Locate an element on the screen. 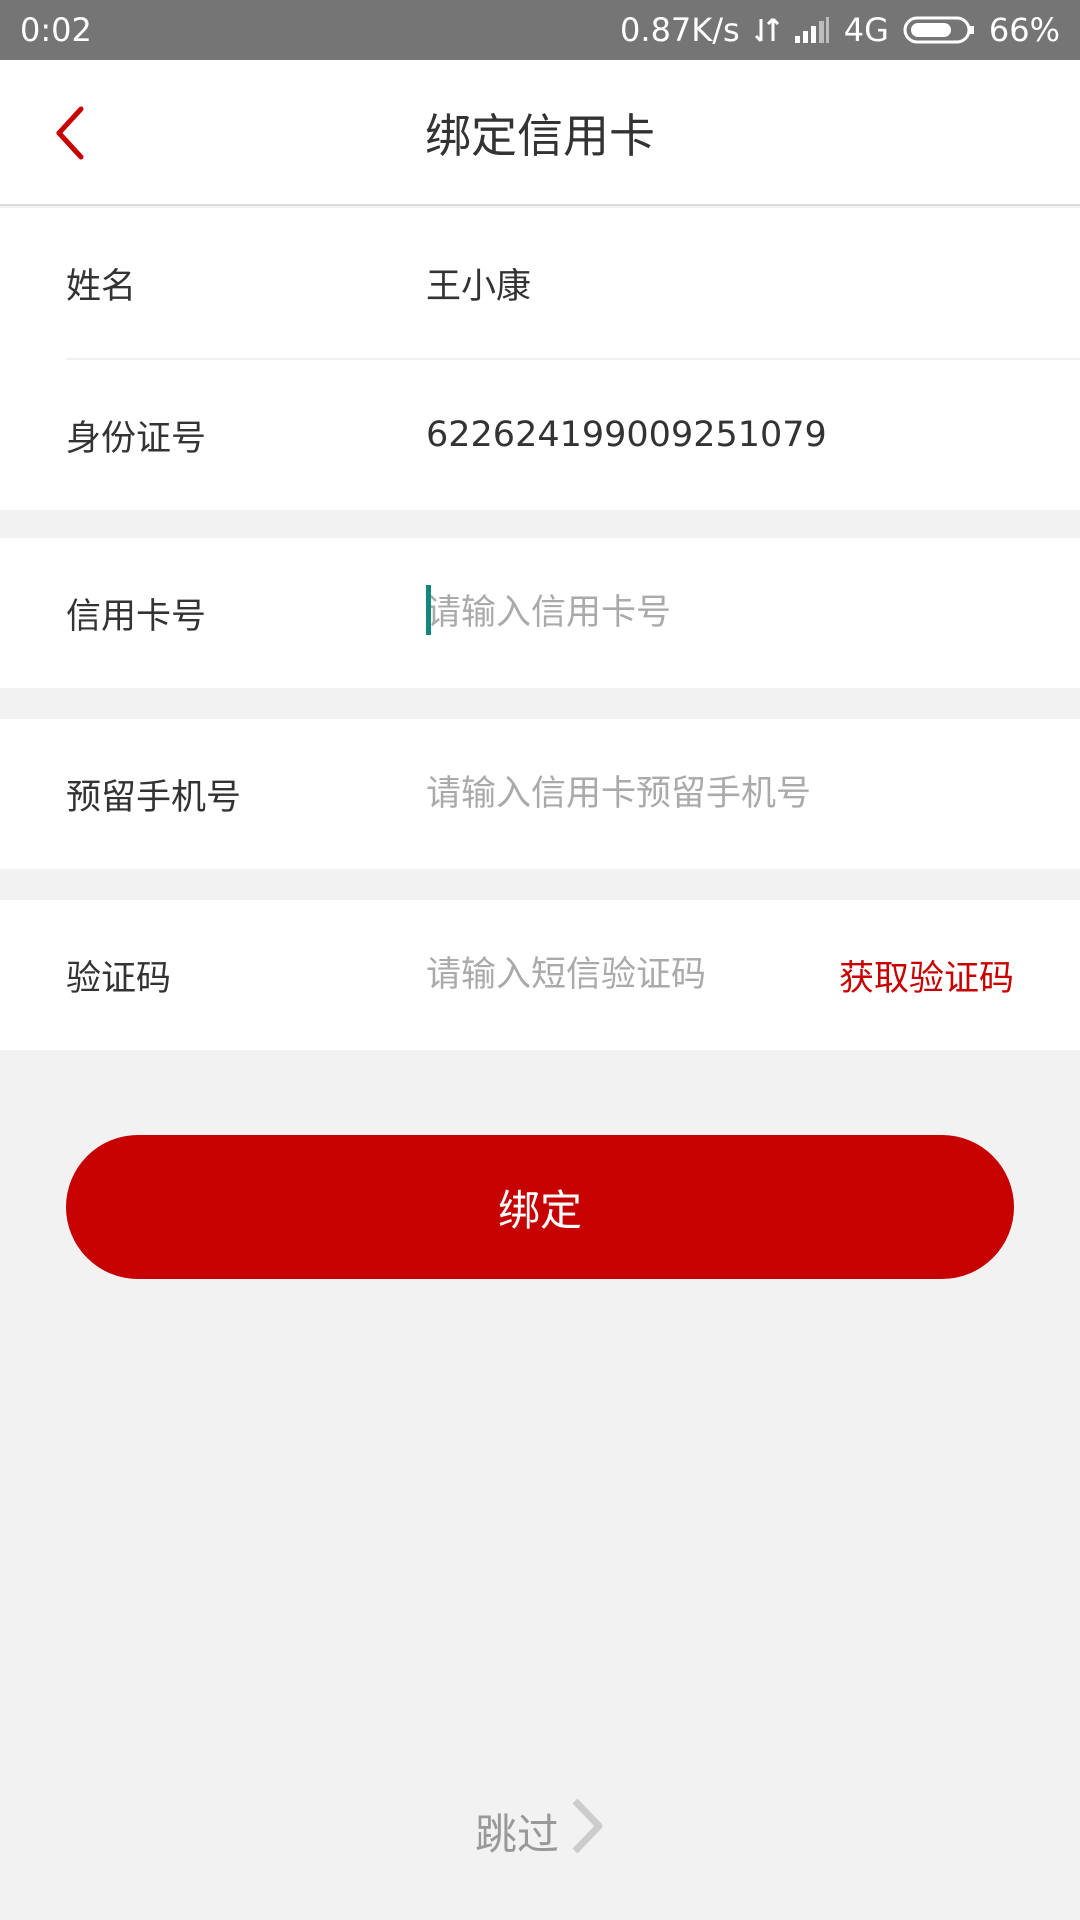  status-indicators: 0.87K/s 4G 66% is located at coordinates (840, 30).